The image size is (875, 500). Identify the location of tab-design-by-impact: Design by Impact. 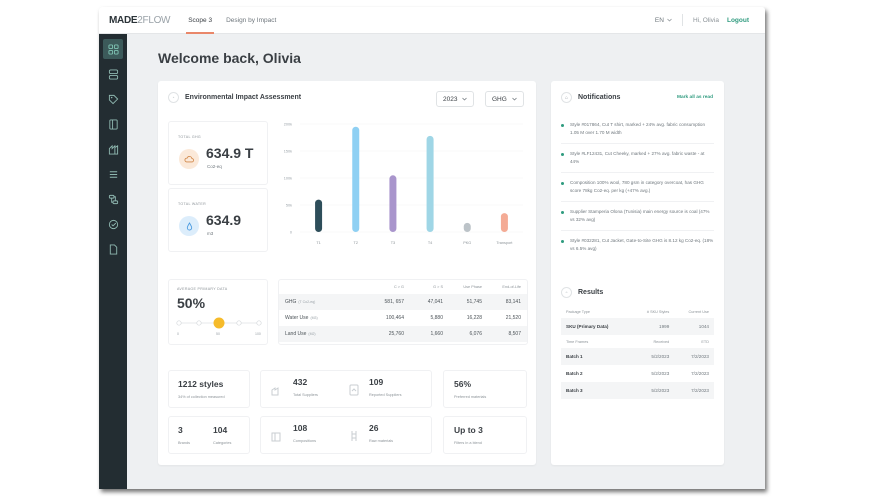
(251, 20).